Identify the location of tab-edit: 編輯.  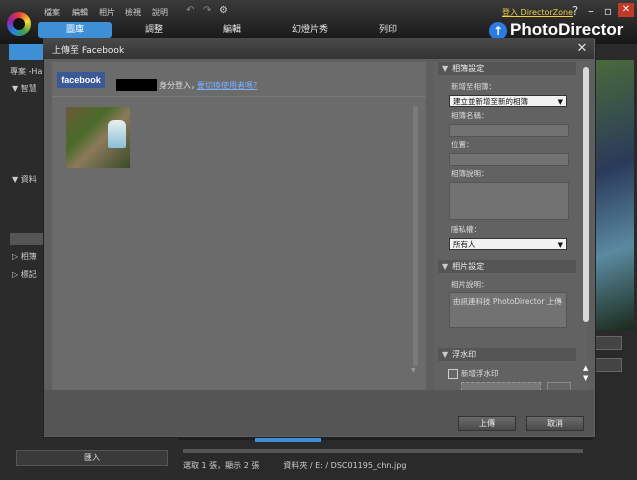
(232, 30).